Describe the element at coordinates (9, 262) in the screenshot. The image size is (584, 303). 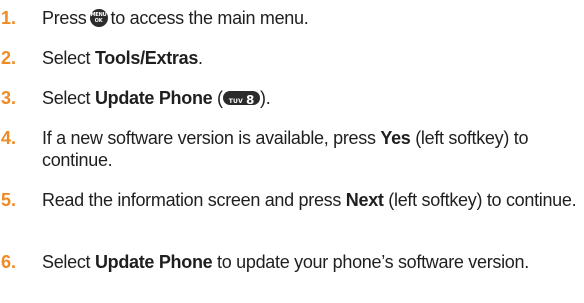
I see `step-number: 6.` at that location.